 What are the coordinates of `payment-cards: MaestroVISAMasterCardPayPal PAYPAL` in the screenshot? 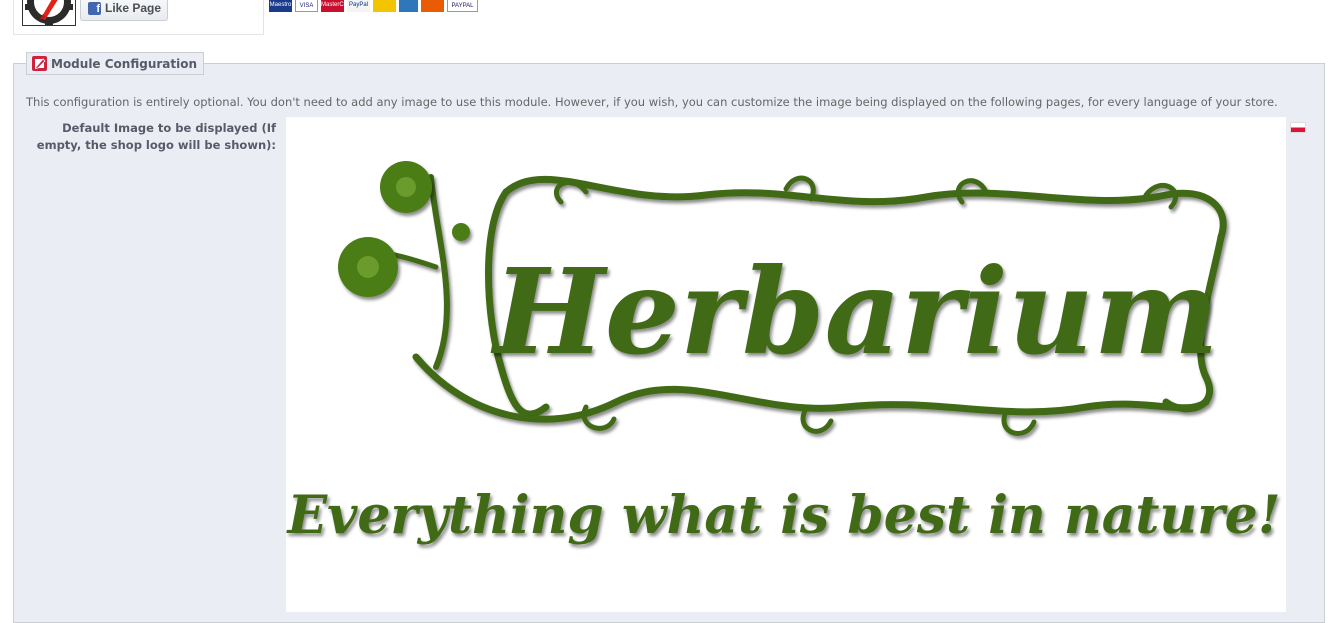 It's located at (373, 6).